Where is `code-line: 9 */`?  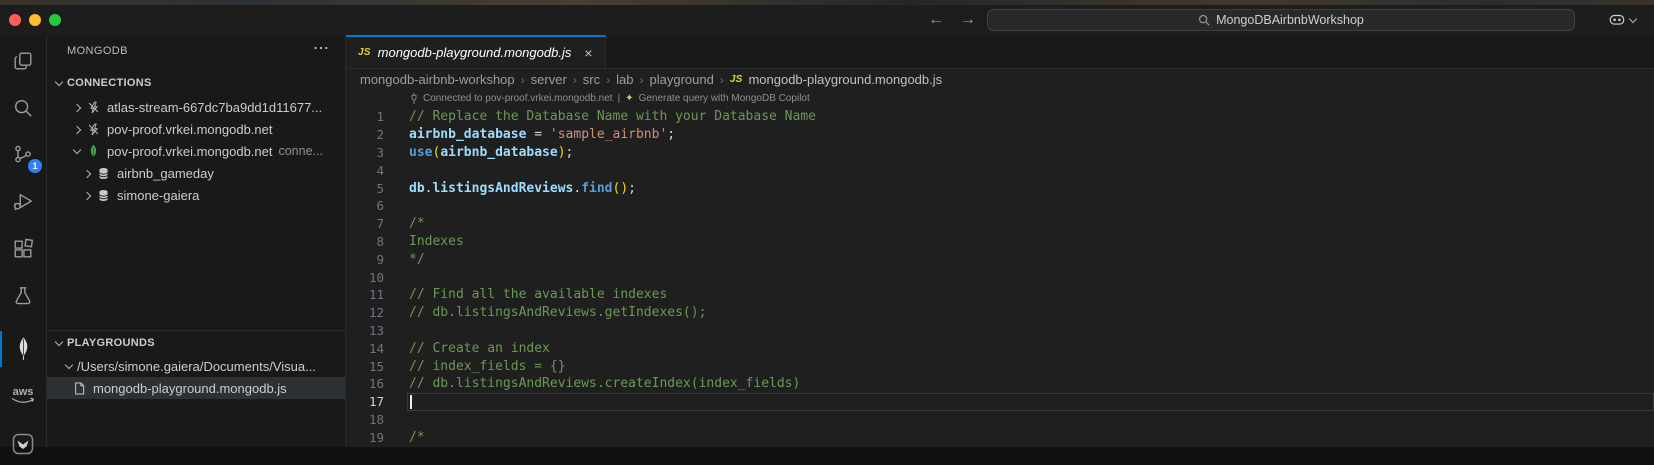
code-line: 9 */ is located at coordinates (1000, 259).